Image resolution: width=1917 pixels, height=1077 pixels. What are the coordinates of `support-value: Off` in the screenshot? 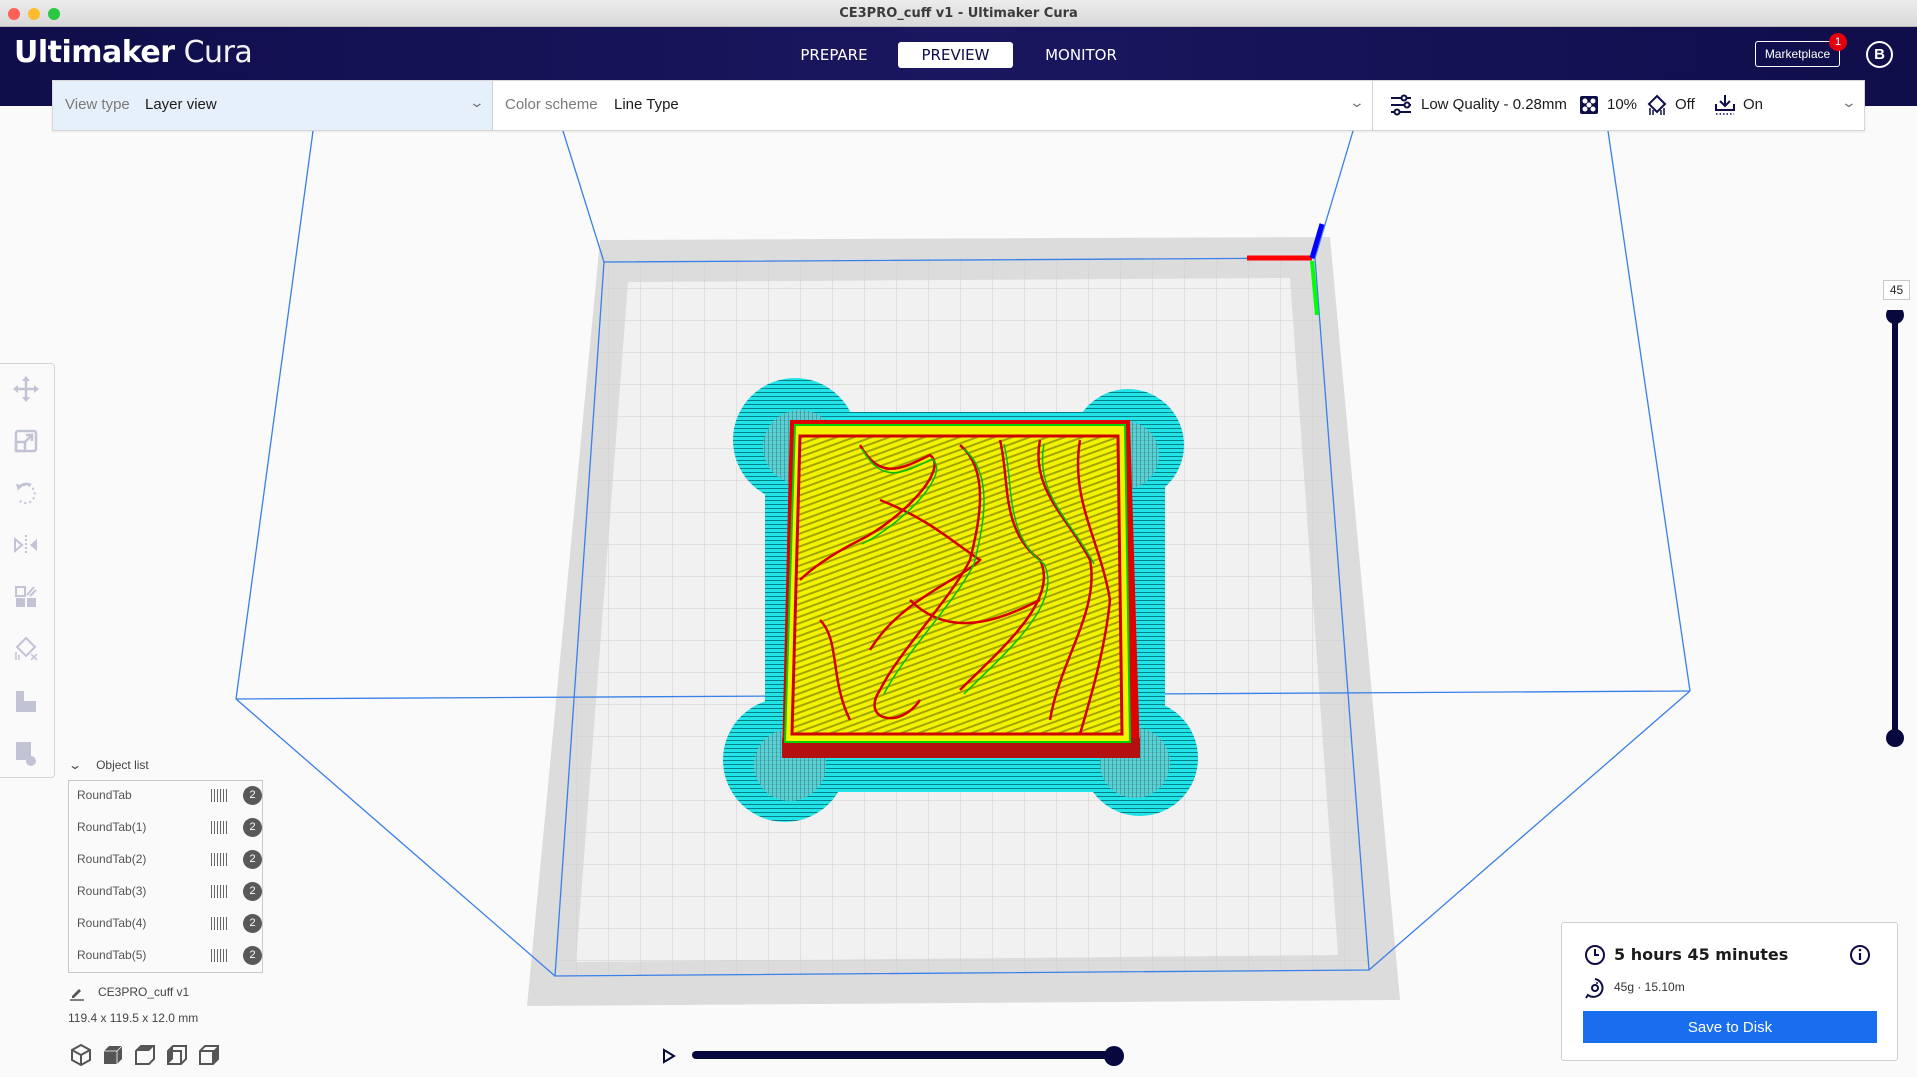 It's located at (1685, 104).